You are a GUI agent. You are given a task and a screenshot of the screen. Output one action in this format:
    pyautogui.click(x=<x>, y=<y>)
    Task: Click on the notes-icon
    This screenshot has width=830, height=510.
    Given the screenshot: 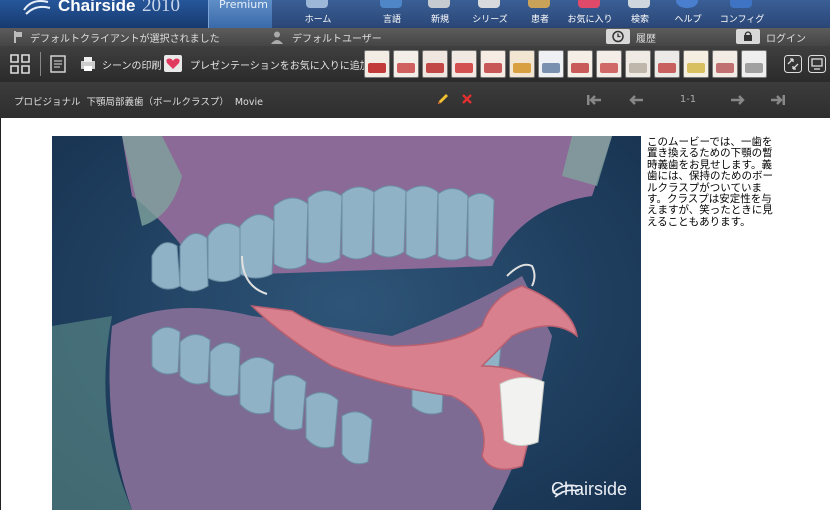 What is the action you would take?
    pyautogui.click(x=58, y=64)
    